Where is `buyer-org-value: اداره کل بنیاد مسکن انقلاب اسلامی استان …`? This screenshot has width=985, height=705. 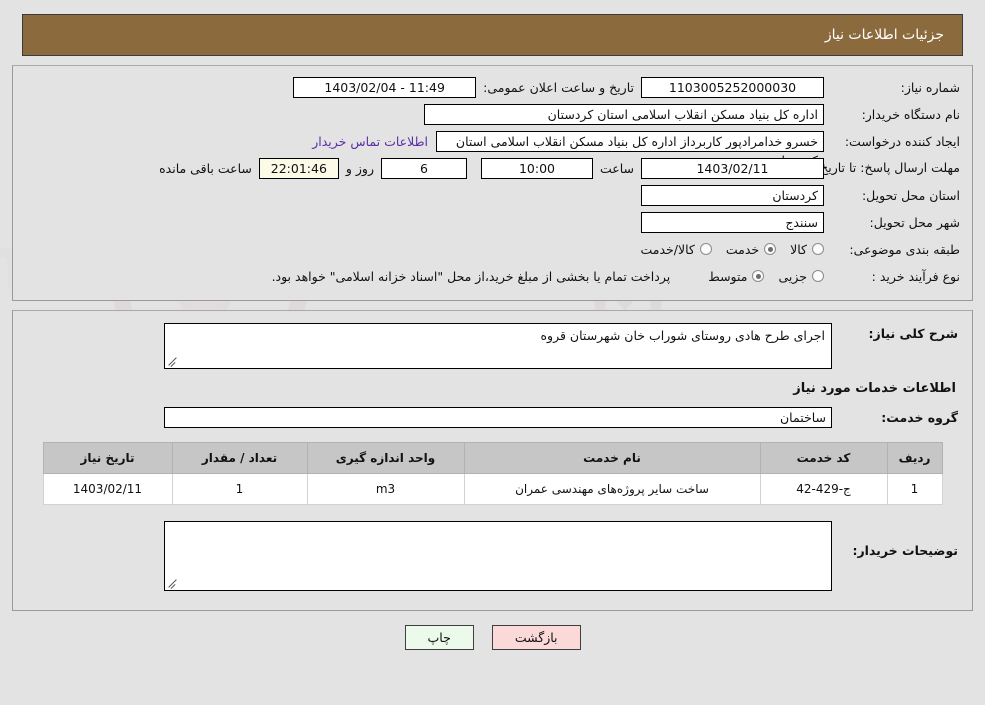 buyer-org-value: اداره کل بنیاد مسکن انقلاب اسلامی استان … is located at coordinates (624, 114).